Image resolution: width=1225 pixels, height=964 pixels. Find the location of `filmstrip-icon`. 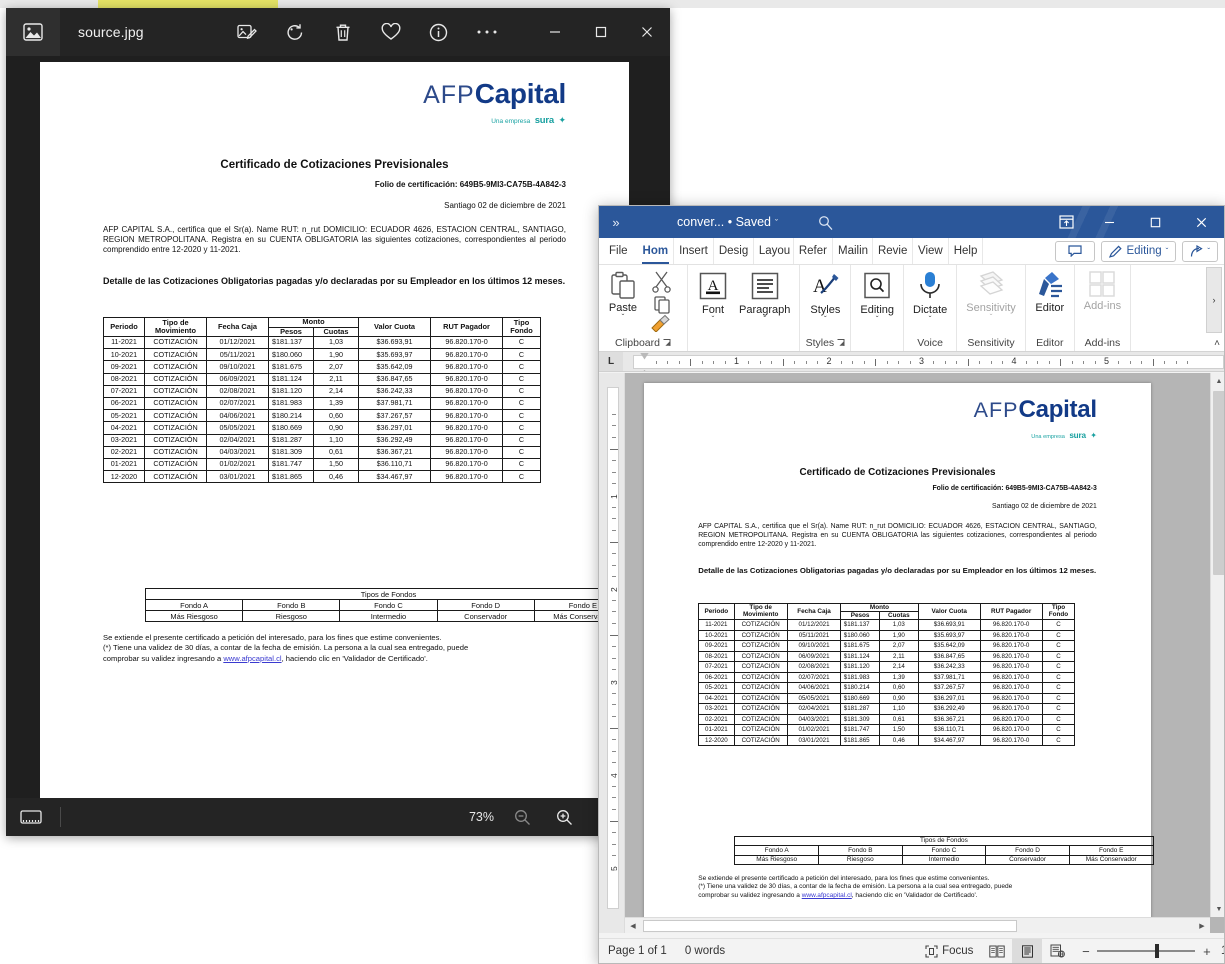

filmstrip-icon is located at coordinates (31, 817).